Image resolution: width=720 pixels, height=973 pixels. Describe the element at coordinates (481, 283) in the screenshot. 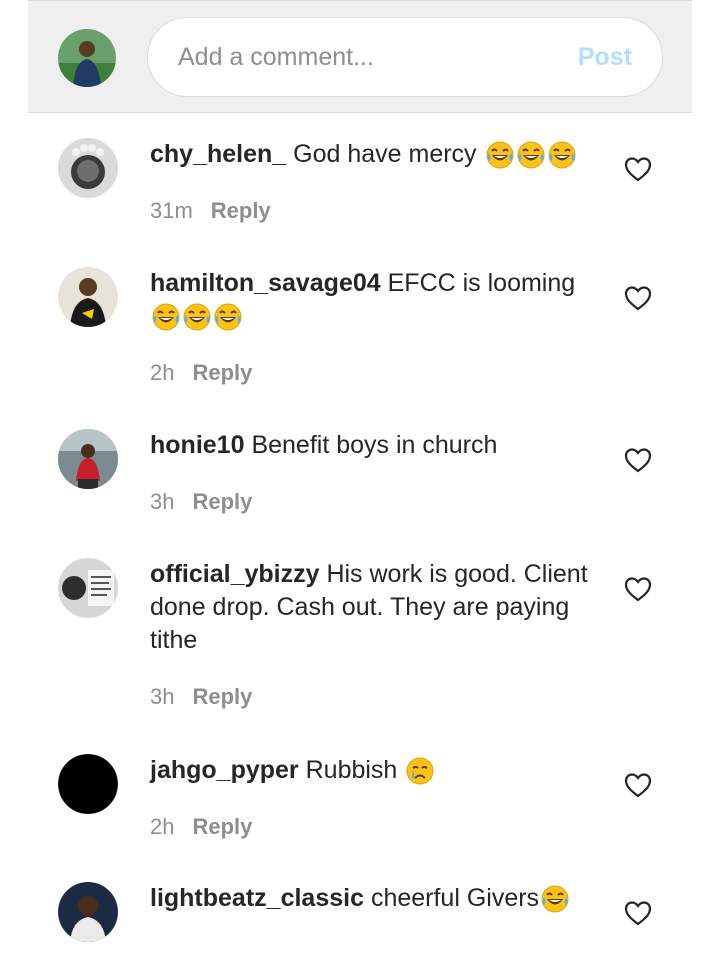

I see `comment-body: EFCC is looming` at that location.